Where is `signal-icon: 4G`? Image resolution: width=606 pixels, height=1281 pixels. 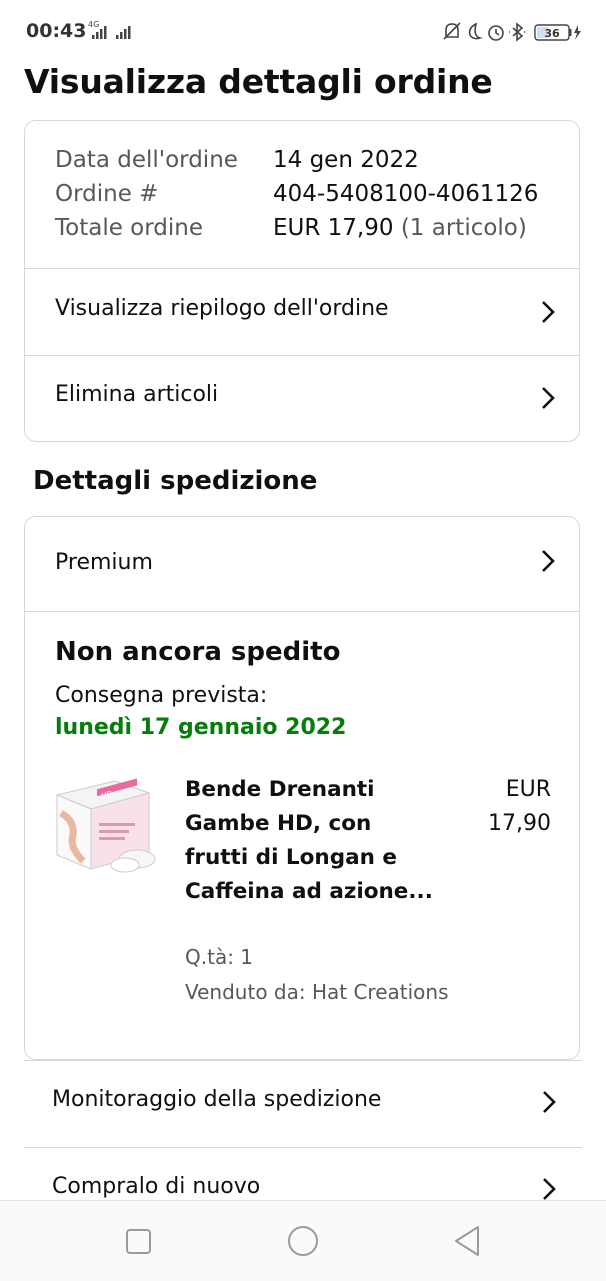 signal-icon: 4G is located at coordinates (112, 32).